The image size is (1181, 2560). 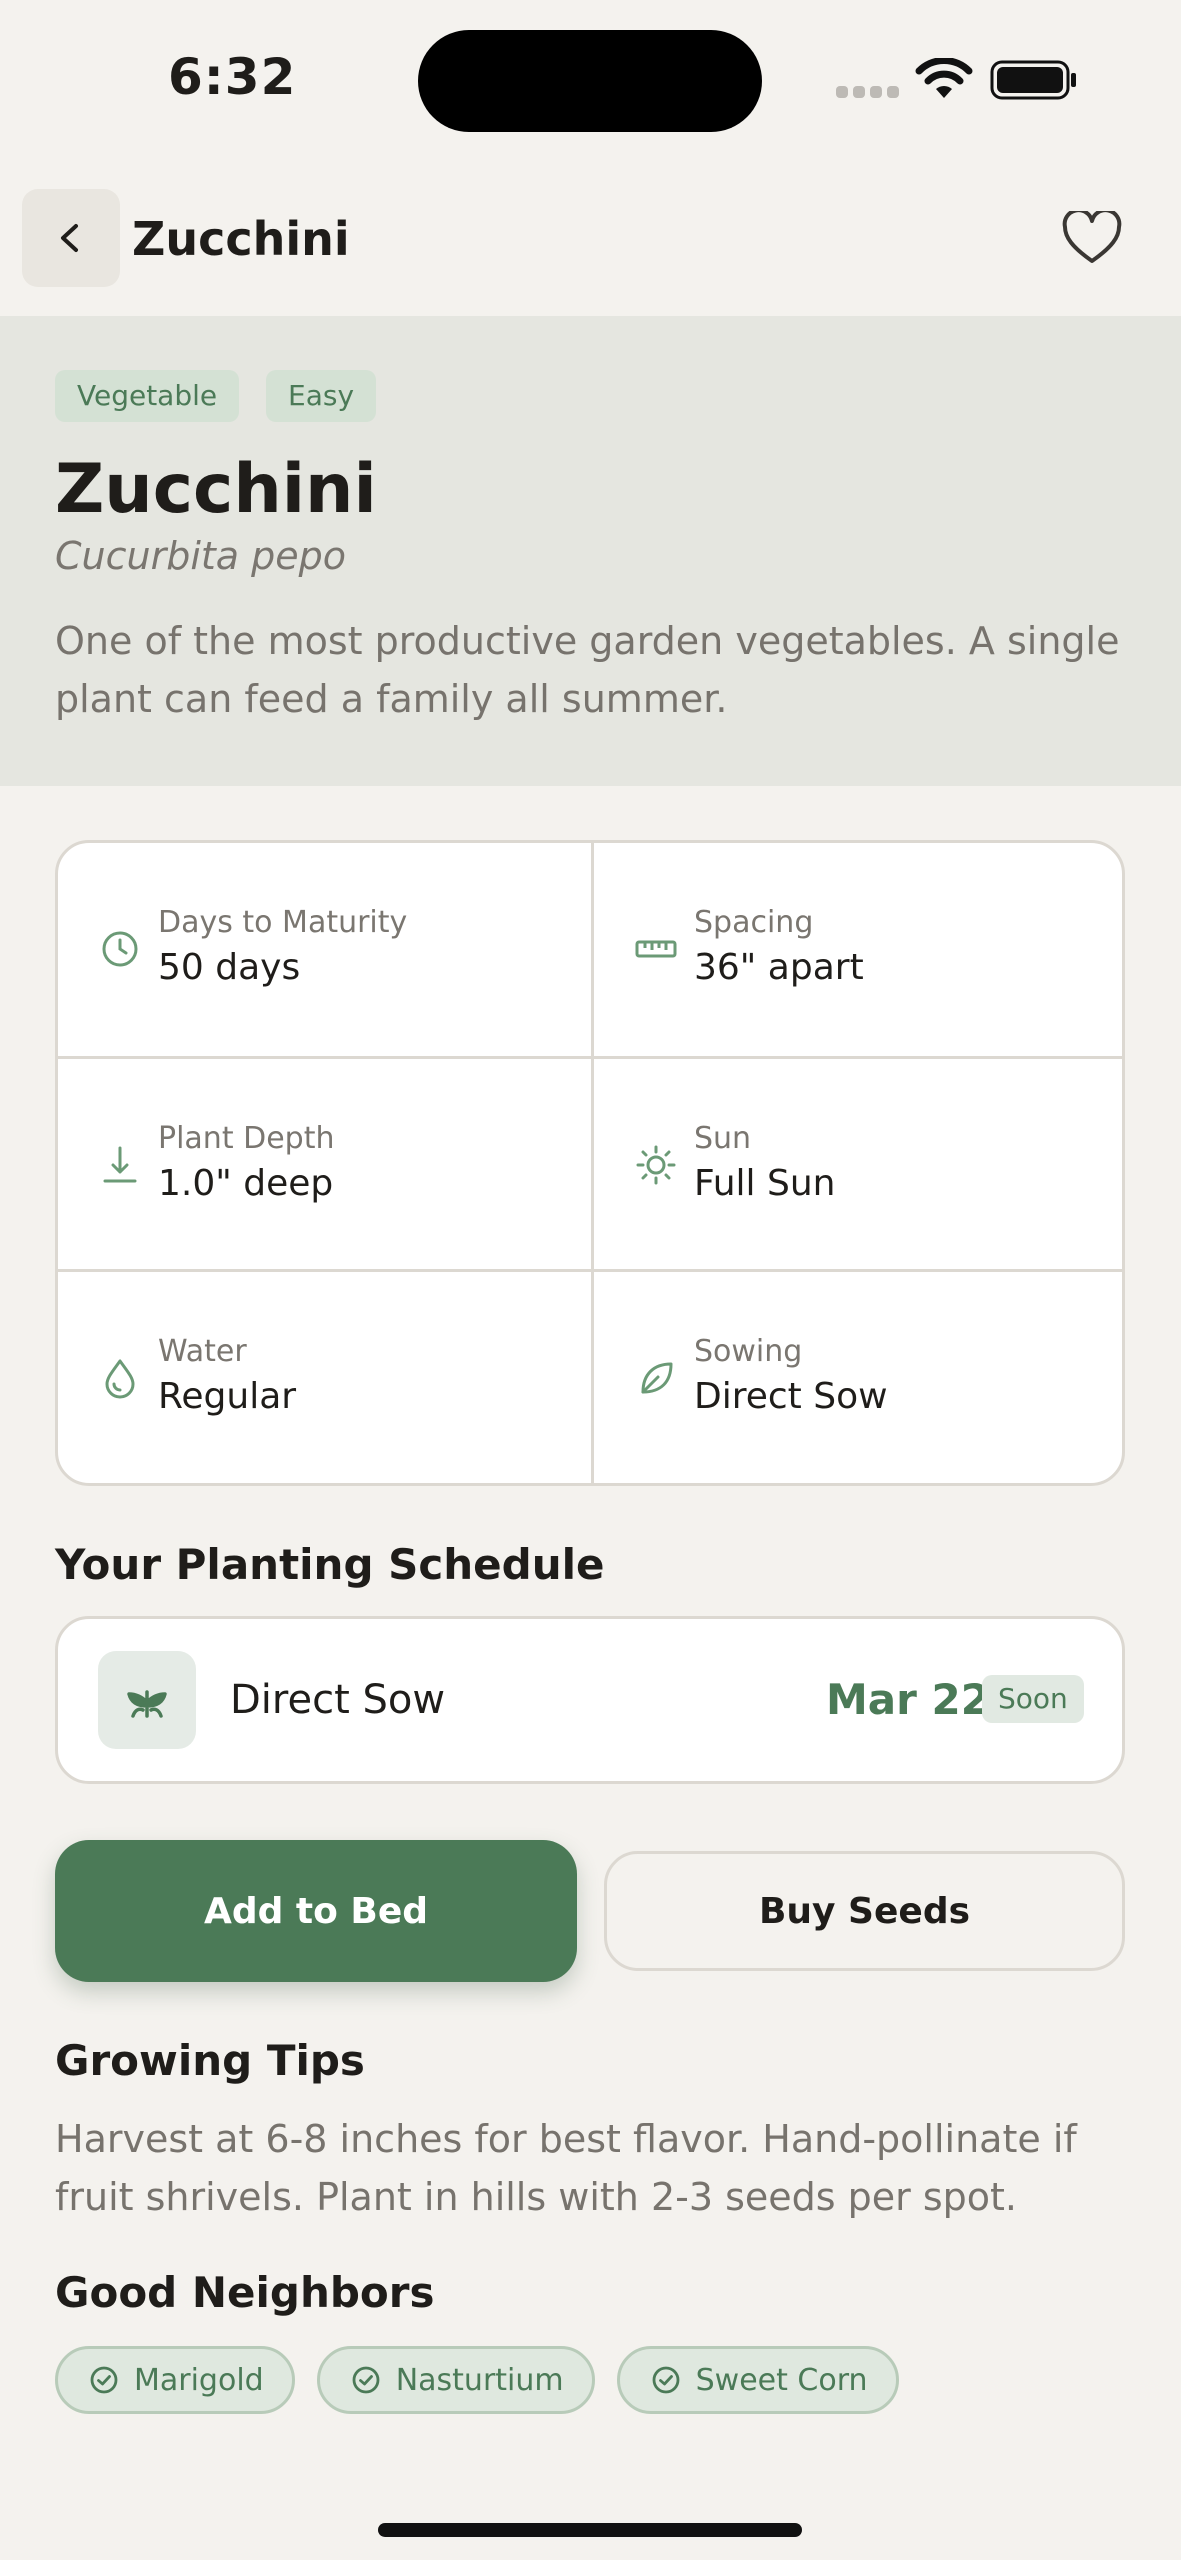 I want to click on neighbor-chip-nasturtium: Nasturtium, so click(x=455, y=2380).